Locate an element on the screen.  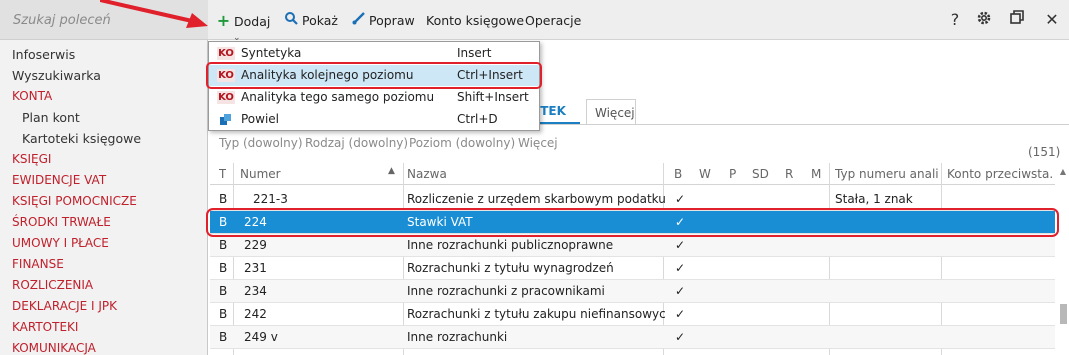
account-menu: Konto księgowe is located at coordinates (475, 21).